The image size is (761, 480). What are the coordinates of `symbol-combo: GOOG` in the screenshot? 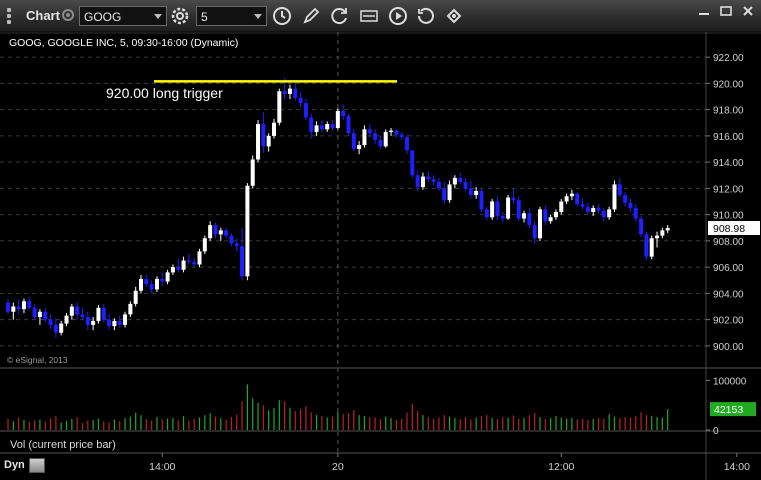 It's located at (123, 16).